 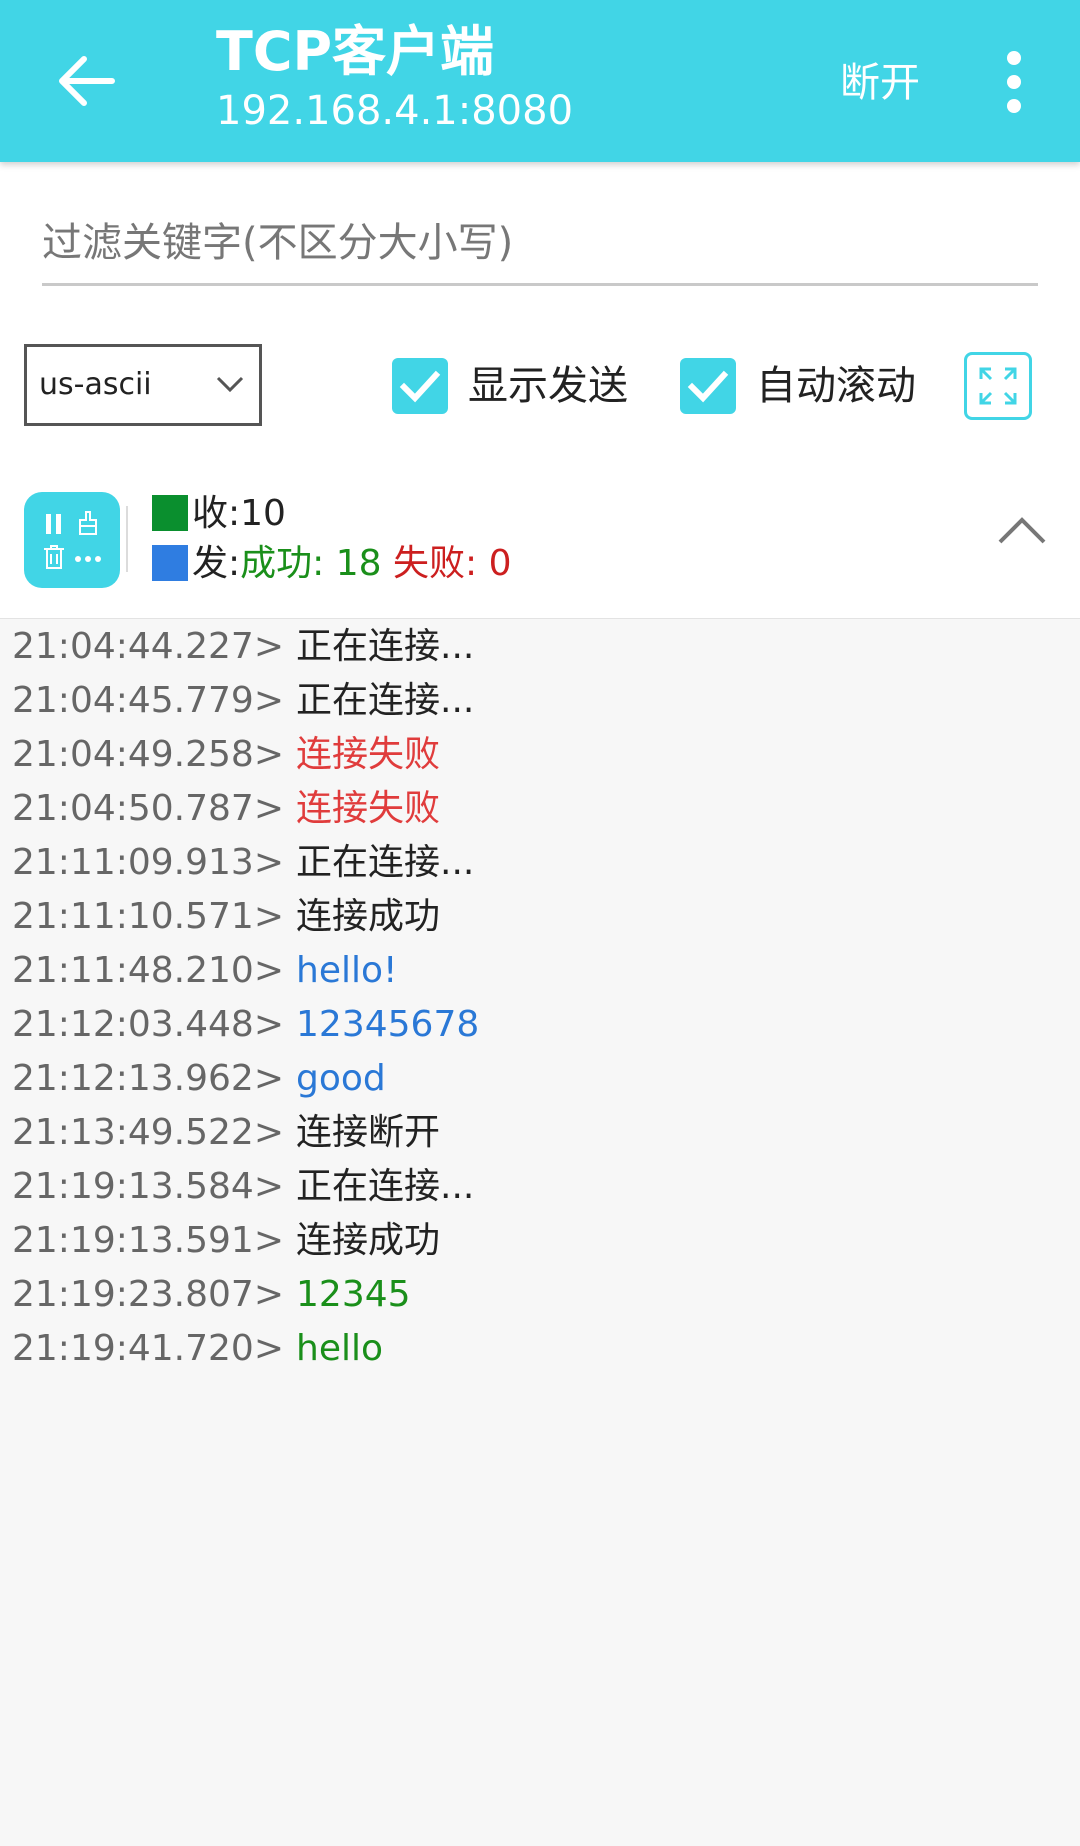 What do you see at coordinates (148, 1294) in the screenshot?
I see `log-timestamp: 21:19:23.807>` at bounding box center [148, 1294].